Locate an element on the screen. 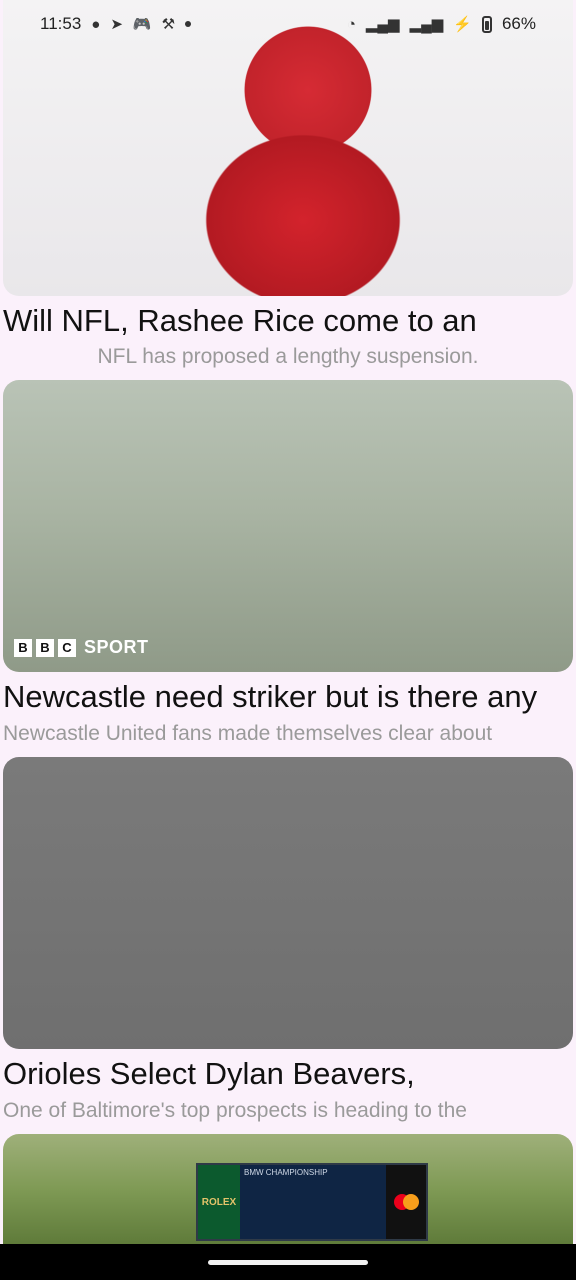  home-indicator is located at coordinates (288, 1262).